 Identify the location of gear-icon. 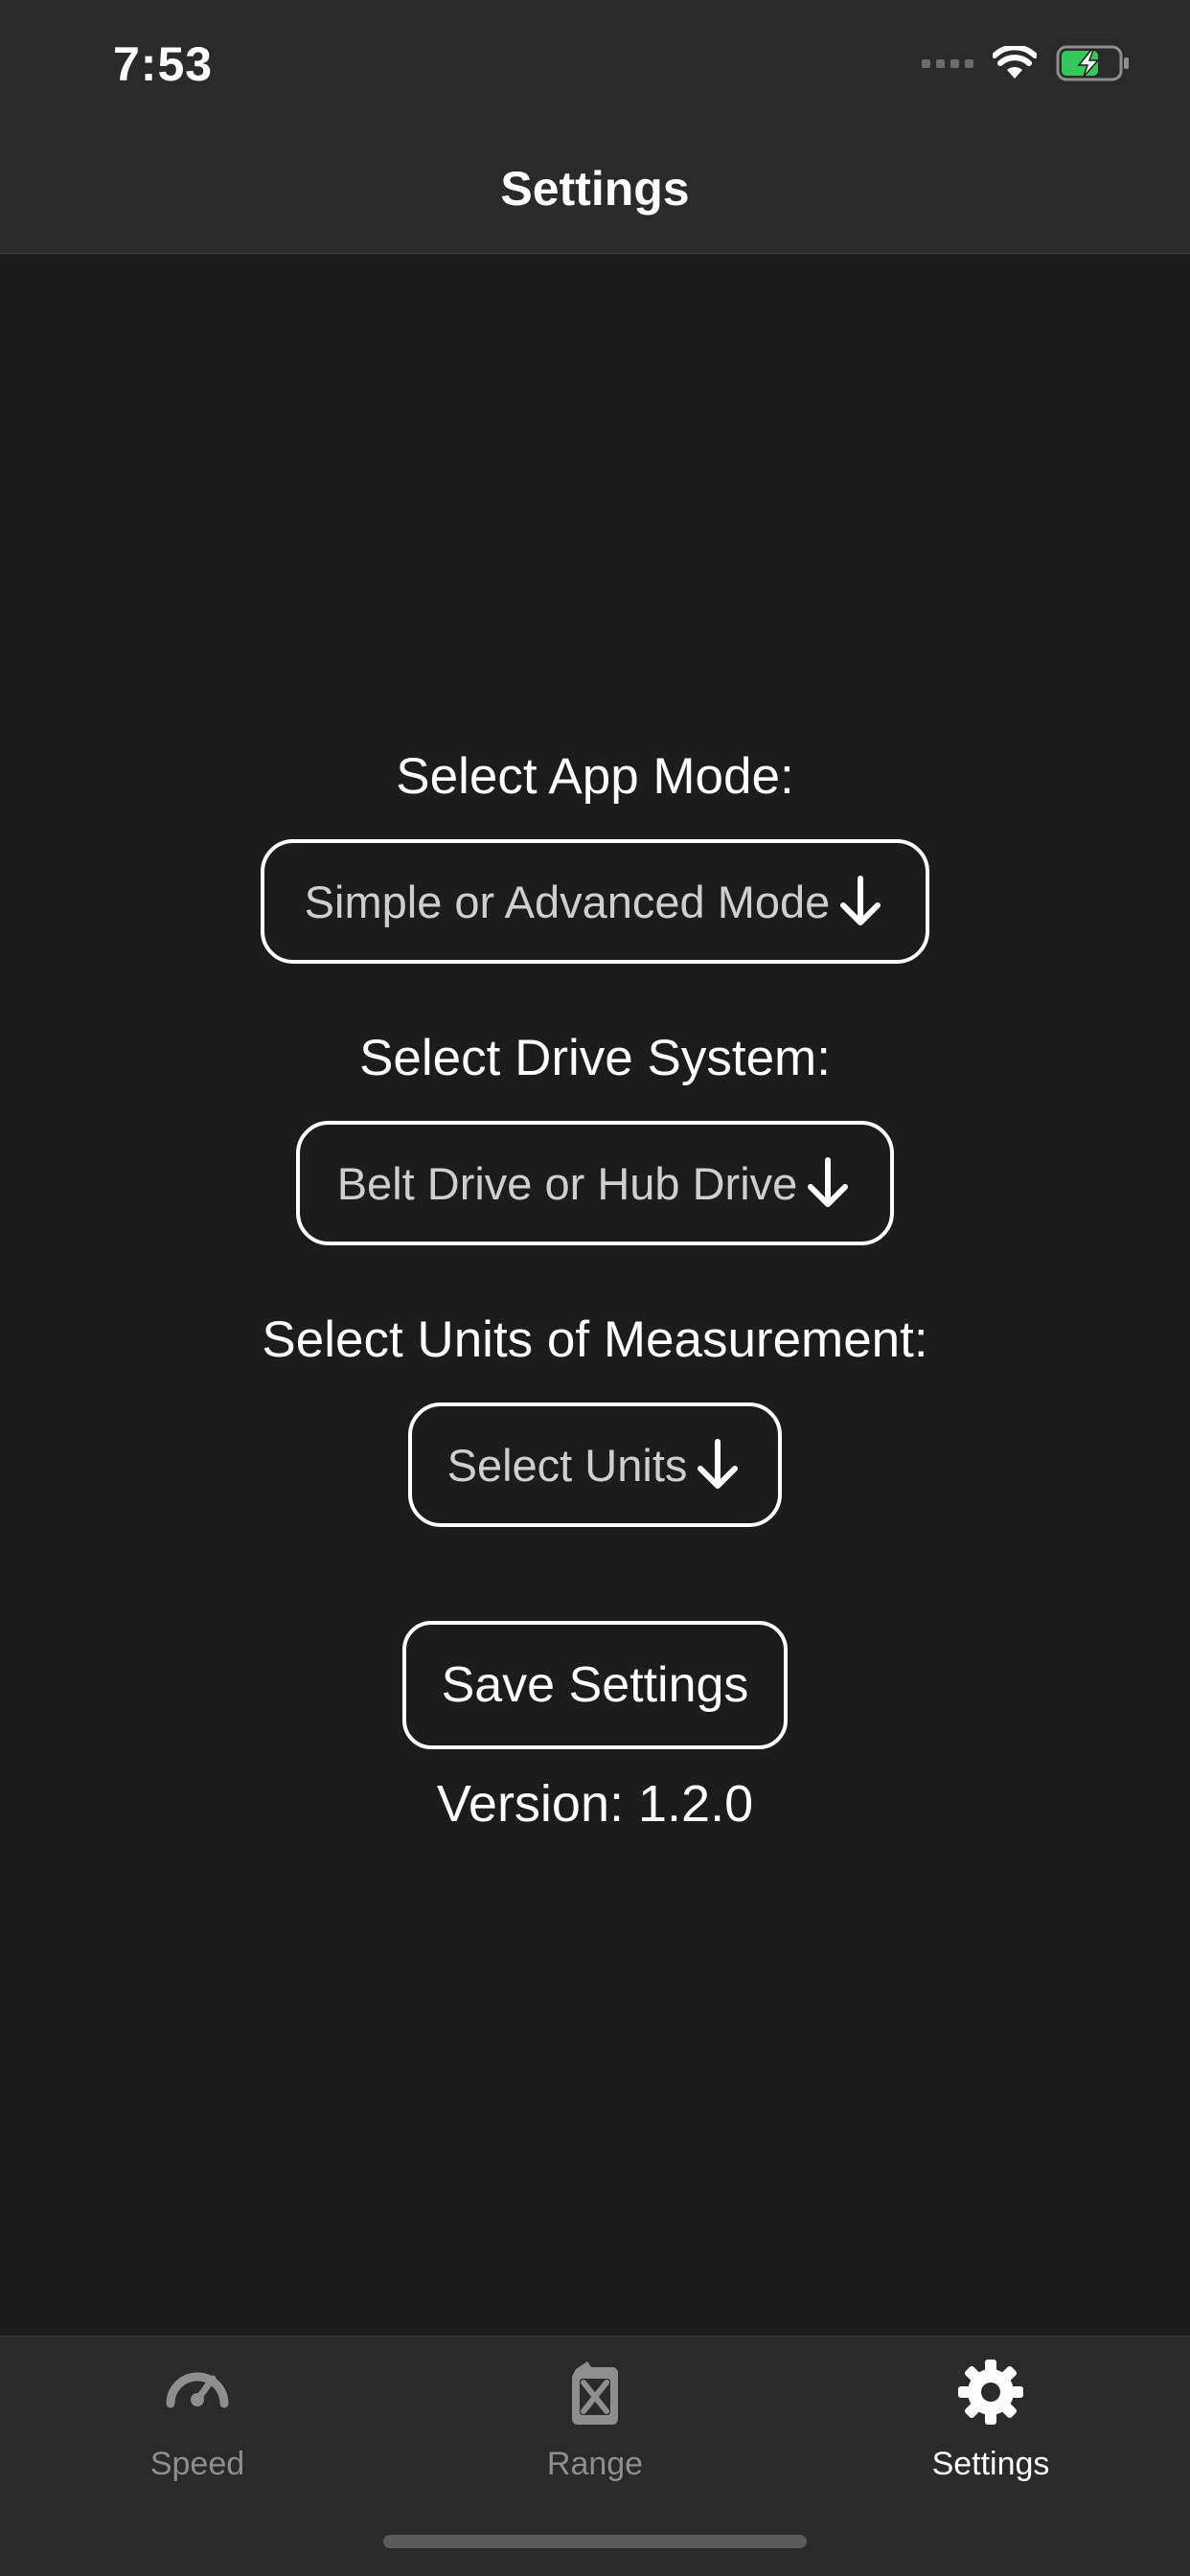
(990, 2392).